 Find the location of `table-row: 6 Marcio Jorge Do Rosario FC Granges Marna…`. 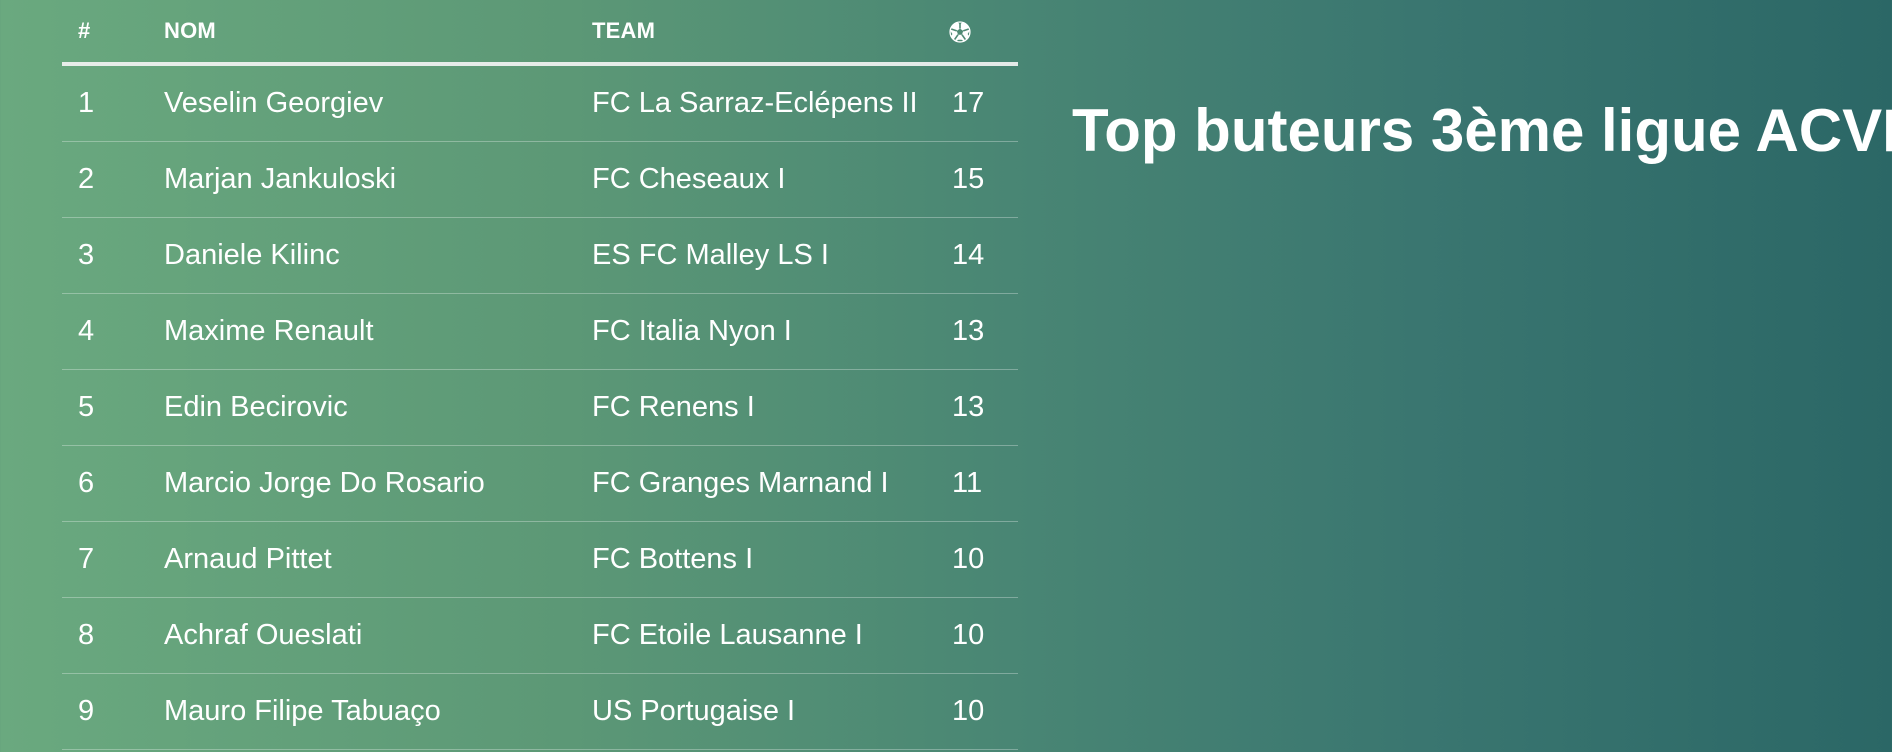

table-row: 6 Marcio Jorge Do Rosario FC Granges Marna… is located at coordinates (540, 483).